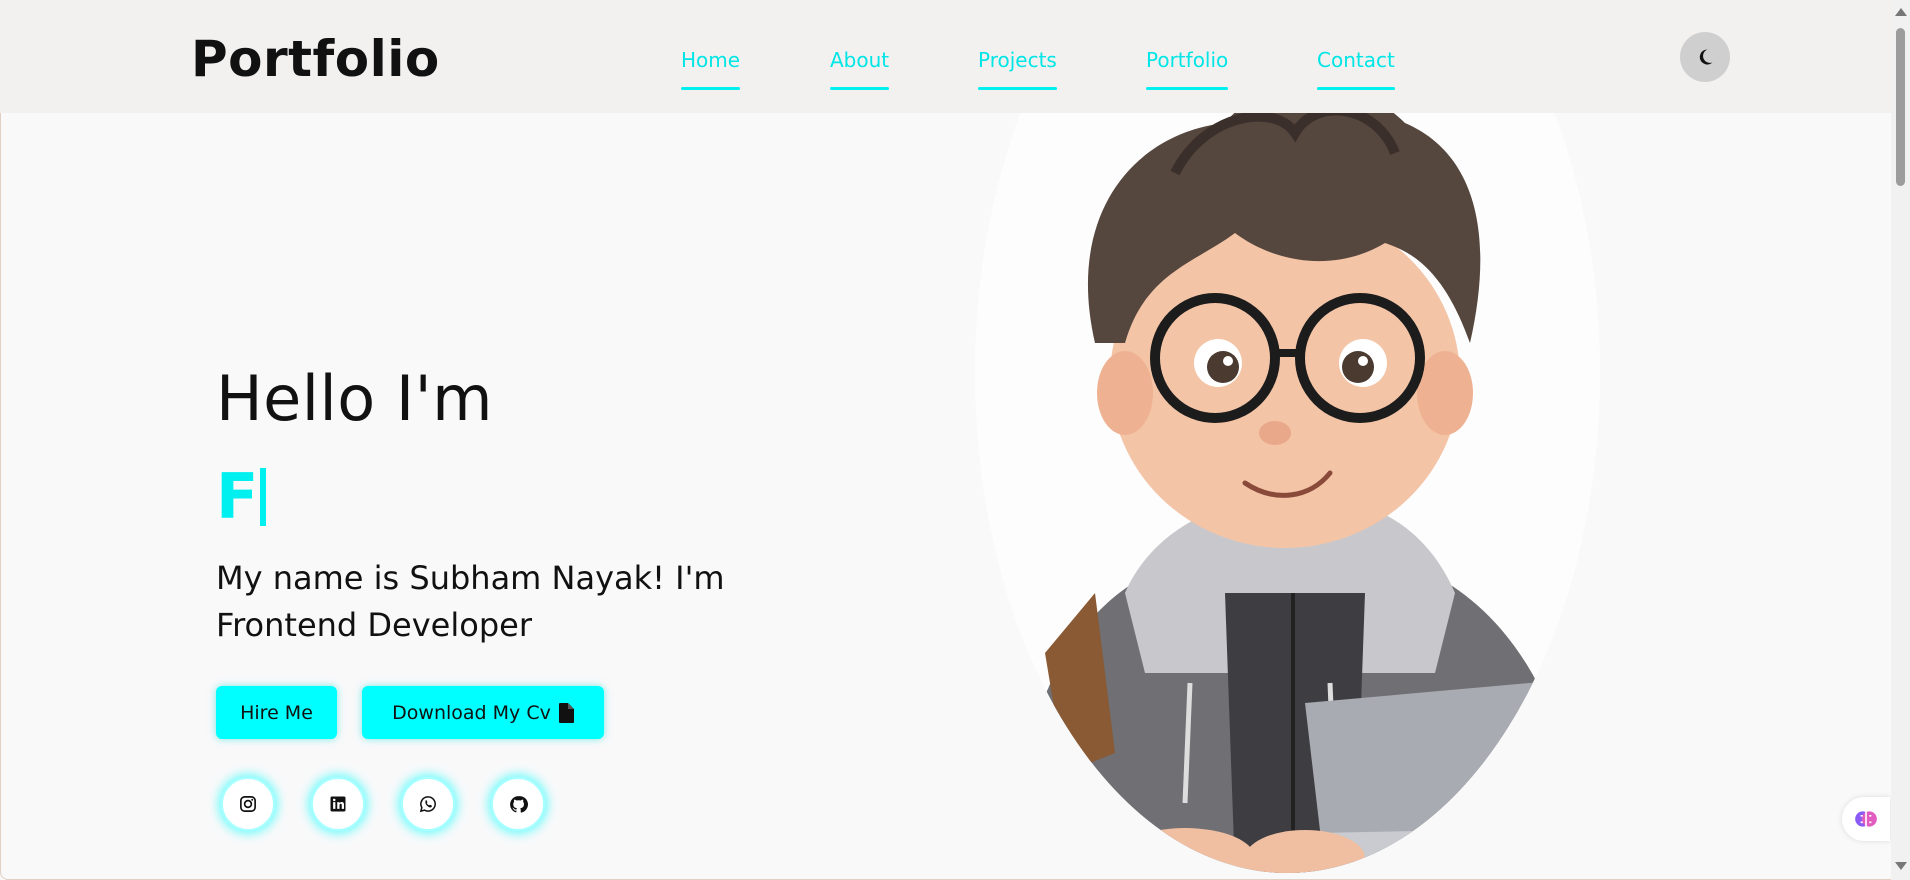 Image resolution: width=1910 pixels, height=880 pixels. I want to click on extension-badge, so click(1866, 819).